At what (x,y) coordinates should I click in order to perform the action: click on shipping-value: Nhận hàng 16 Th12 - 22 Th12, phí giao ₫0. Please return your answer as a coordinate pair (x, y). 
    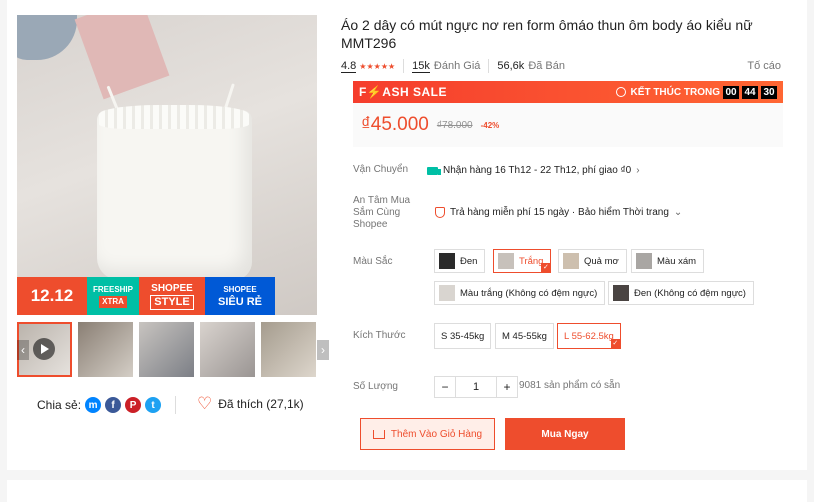
    Looking at the image, I should click on (537, 170).